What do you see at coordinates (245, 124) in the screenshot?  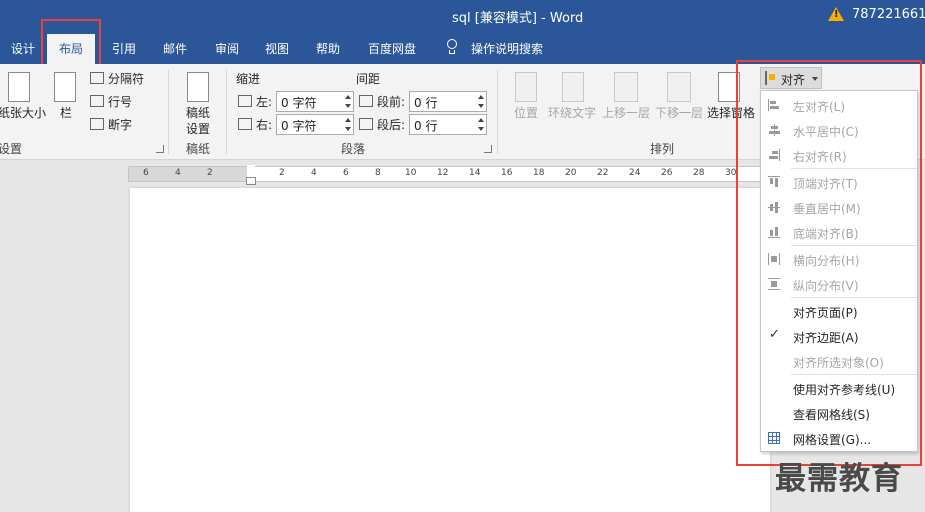 I see `indent-right-icon` at bounding box center [245, 124].